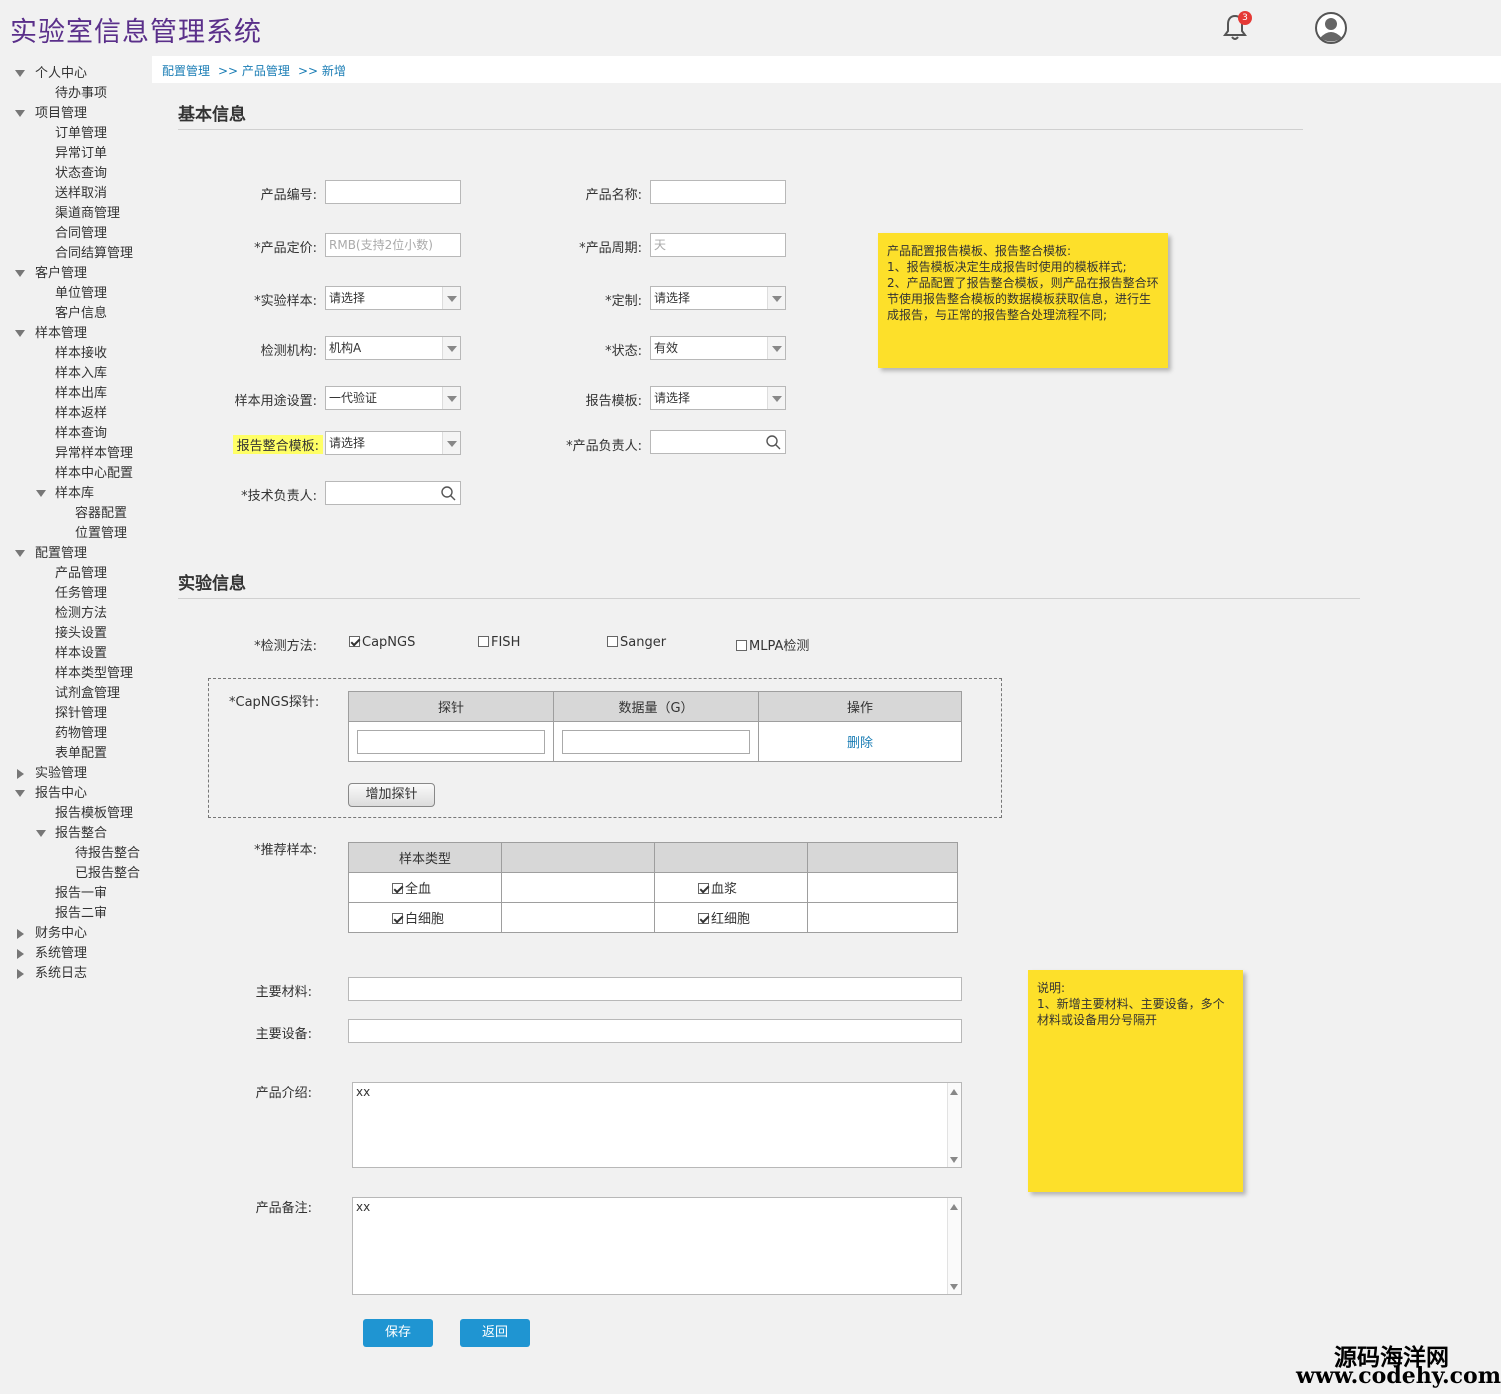 The height and width of the screenshot is (1394, 1501). What do you see at coordinates (81, 414) in the screenshot?
I see `sidebar-item: 样本返样` at bounding box center [81, 414].